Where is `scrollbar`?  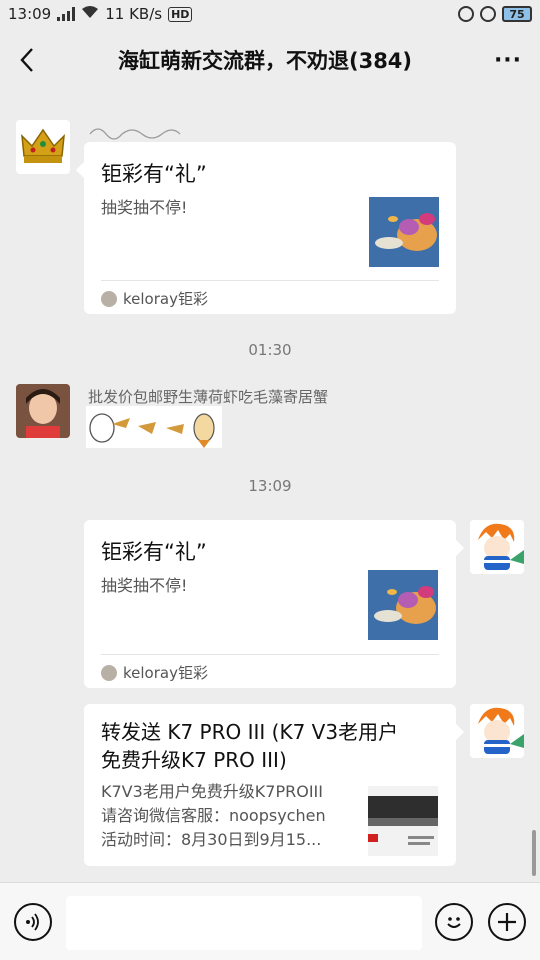 scrollbar is located at coordinates (534, 853).